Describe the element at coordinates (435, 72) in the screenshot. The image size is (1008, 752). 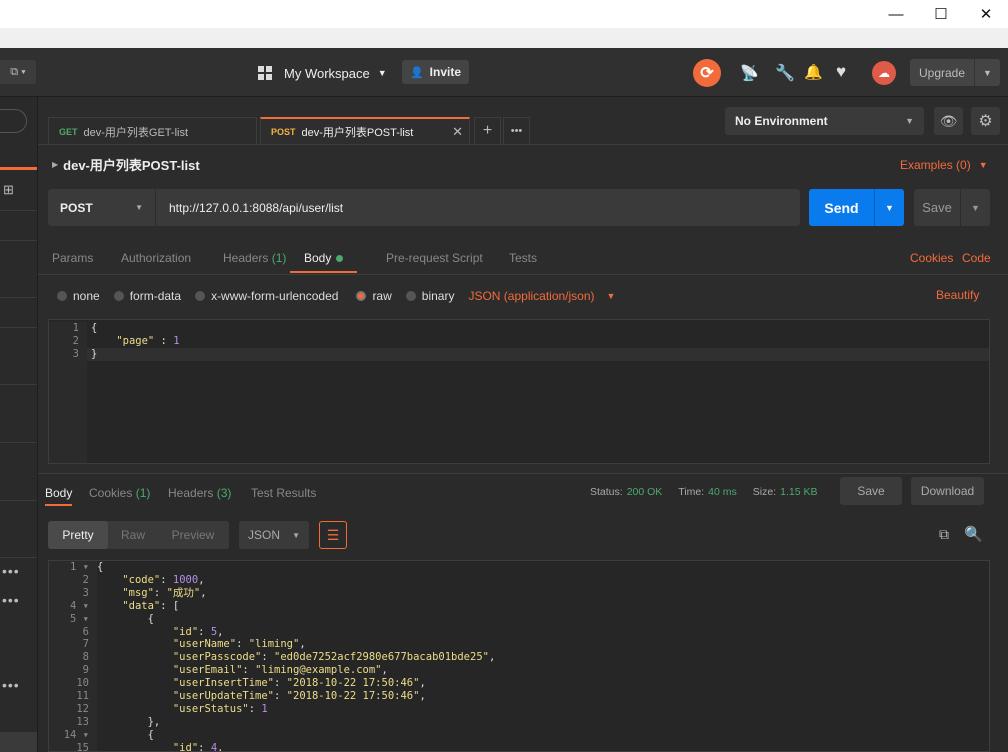
I see `invite-button: 👤 Invite` at that location.